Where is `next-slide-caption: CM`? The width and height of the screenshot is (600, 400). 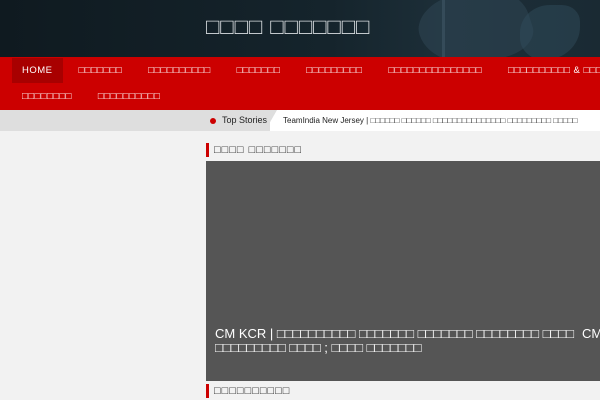
next-slide-caption: CM is located at coordinates (591, 334).